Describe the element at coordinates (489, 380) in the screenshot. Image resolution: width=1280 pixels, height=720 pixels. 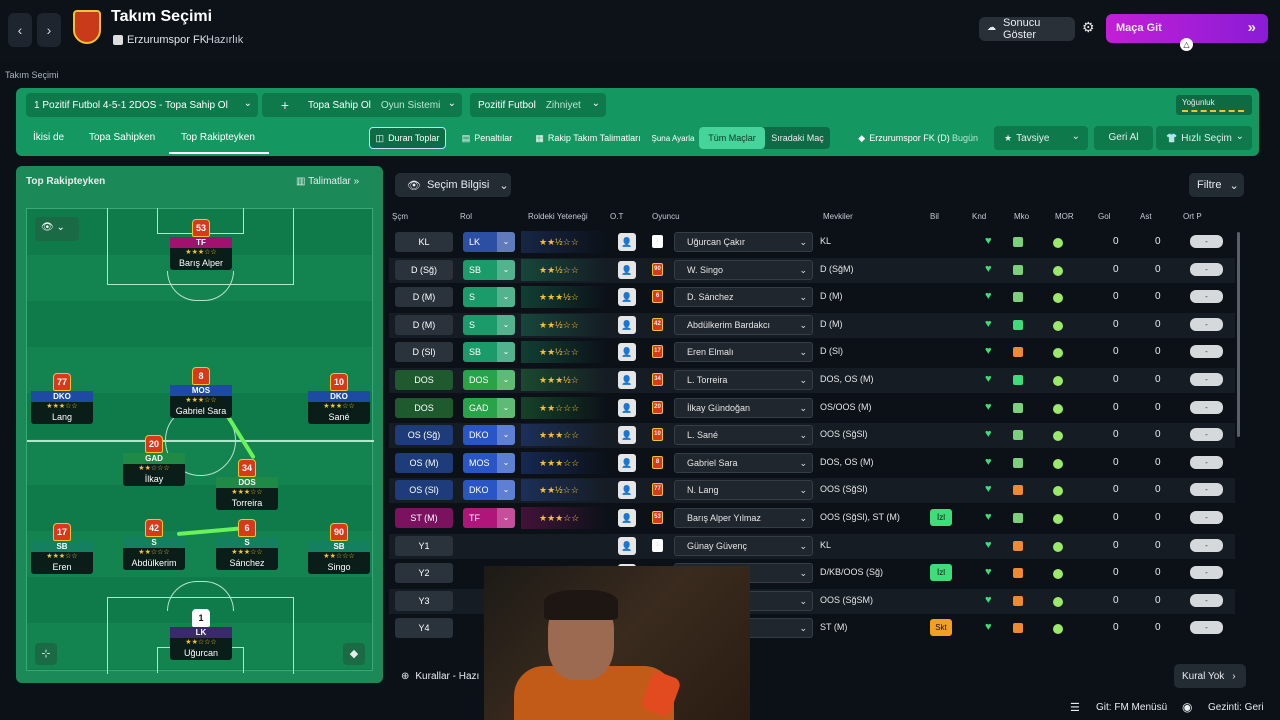
I see `role-select: DOS ⌄` at that location.